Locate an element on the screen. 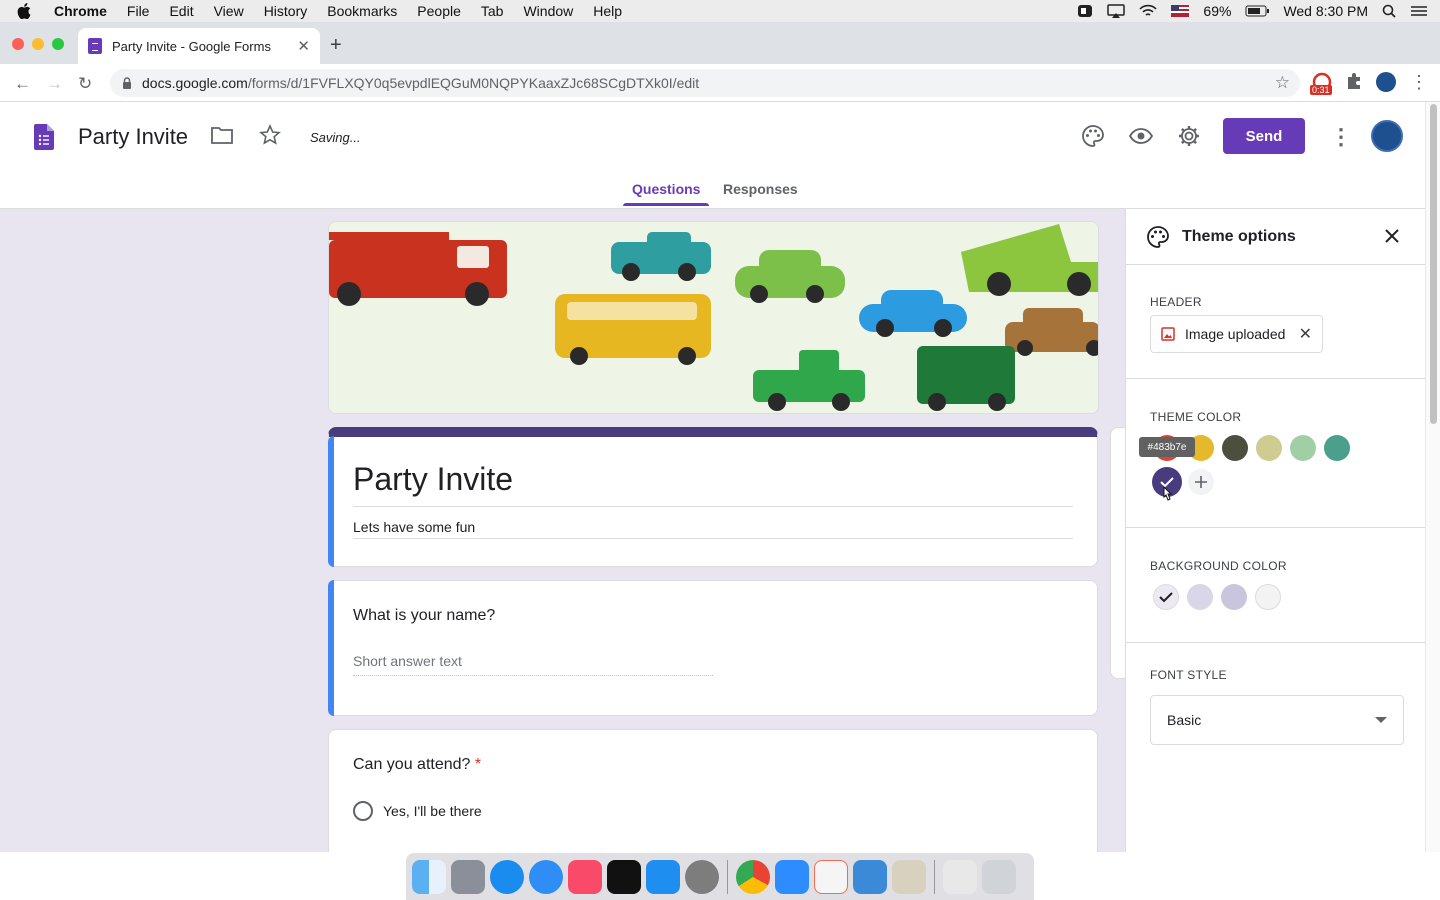 The width and height of the screenshot is (1440, 900). video-camera-icon is located at coordinates (1085, 11).